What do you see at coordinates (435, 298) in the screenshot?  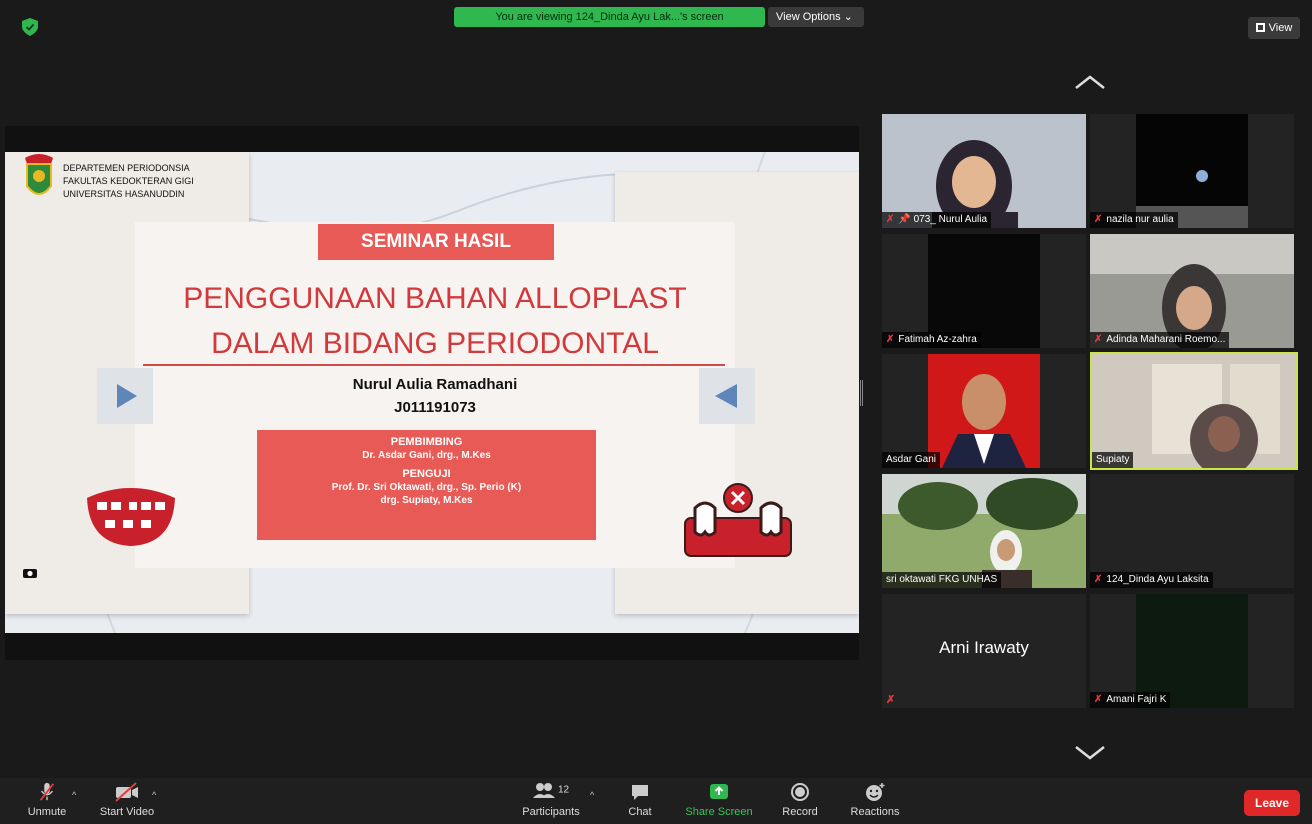 I see `slide-title-line1: PENGGUNAAN BAHAN ALLOPLAST` at bounding box center [435, 298].